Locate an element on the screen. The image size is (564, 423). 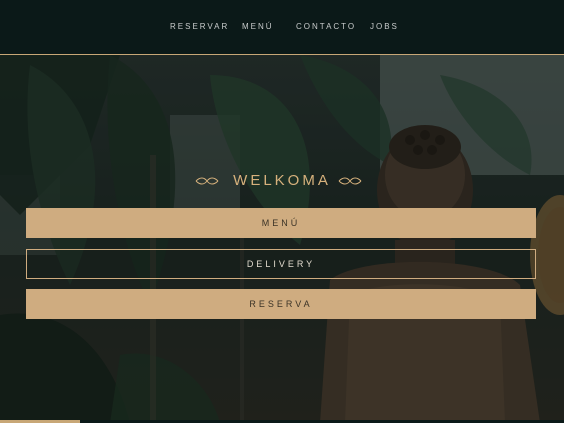
delivery-button: DELIVERY is located at coordinates (281, 264).